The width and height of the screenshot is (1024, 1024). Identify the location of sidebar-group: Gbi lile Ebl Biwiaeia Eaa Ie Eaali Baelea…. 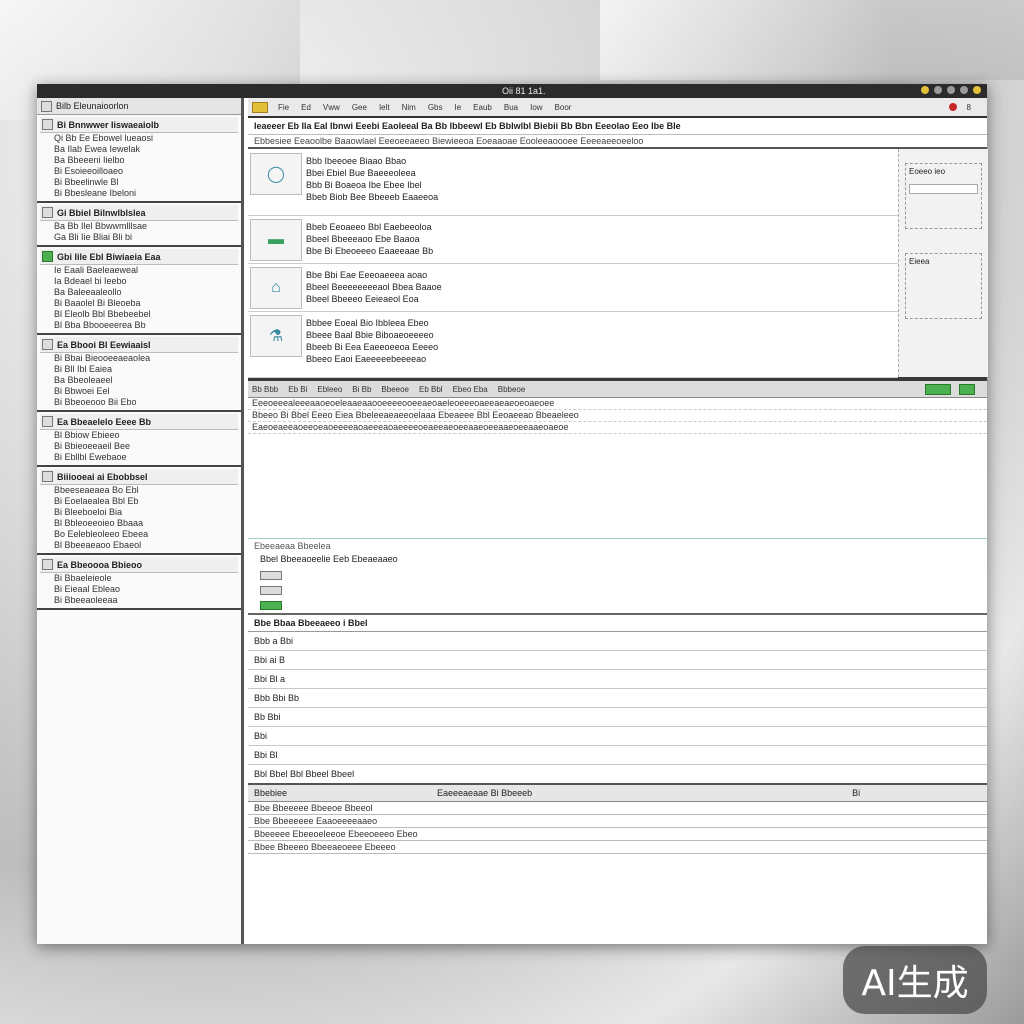
(139, 291).